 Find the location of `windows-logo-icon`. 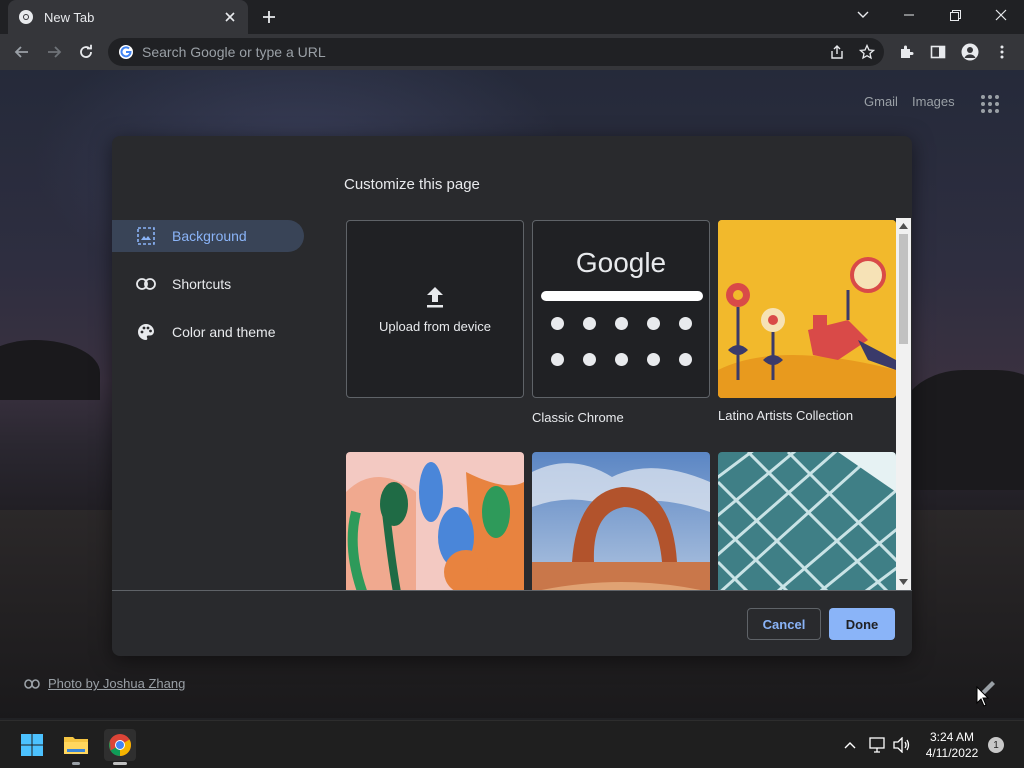

windows-logo-icon is located at coordinates (32, 745).